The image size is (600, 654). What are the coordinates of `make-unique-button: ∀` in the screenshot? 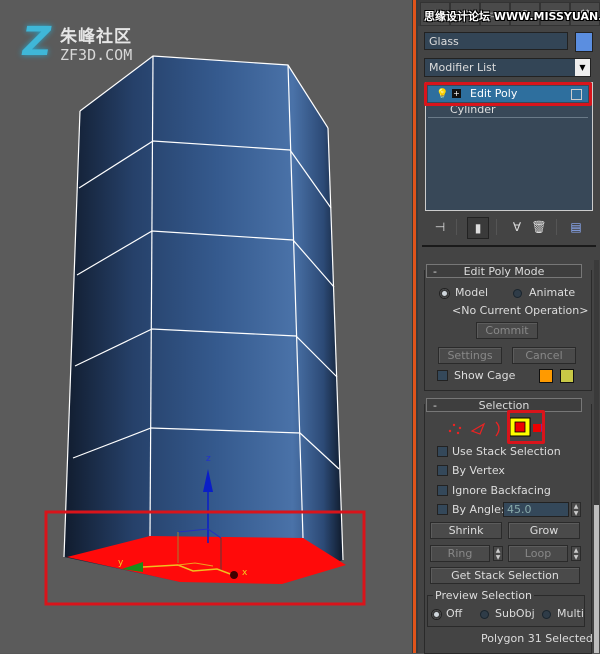 It's located at (517, 227).